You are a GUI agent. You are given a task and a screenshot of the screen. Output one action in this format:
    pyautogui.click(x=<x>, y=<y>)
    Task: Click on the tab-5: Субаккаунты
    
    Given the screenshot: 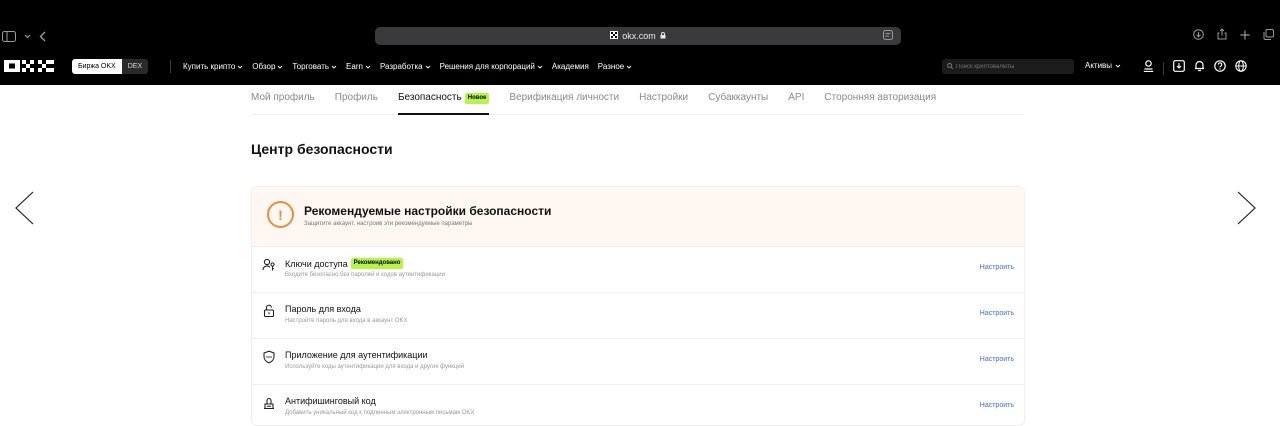 What is the action you would take?
    pyautogui.click(x=738, y=103)
    